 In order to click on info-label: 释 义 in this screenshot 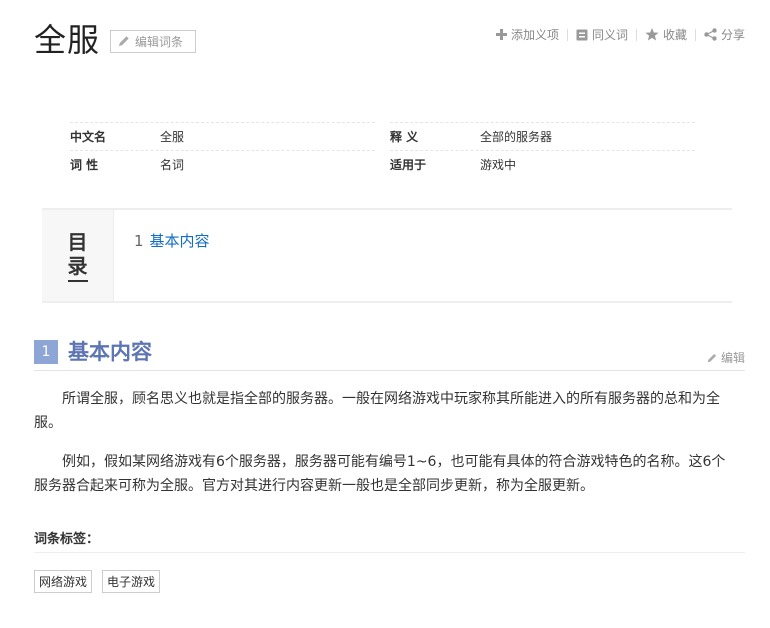, I will do `click(404, 137)`.